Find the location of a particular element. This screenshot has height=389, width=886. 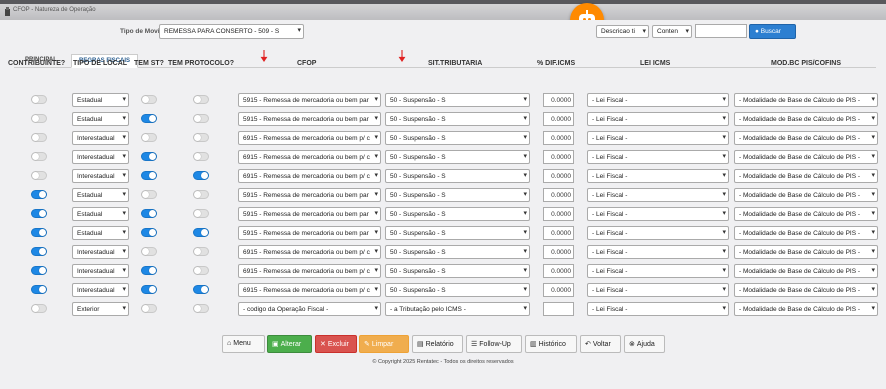

tipo-local-select: Exterior is located at coordinates (100, 309).